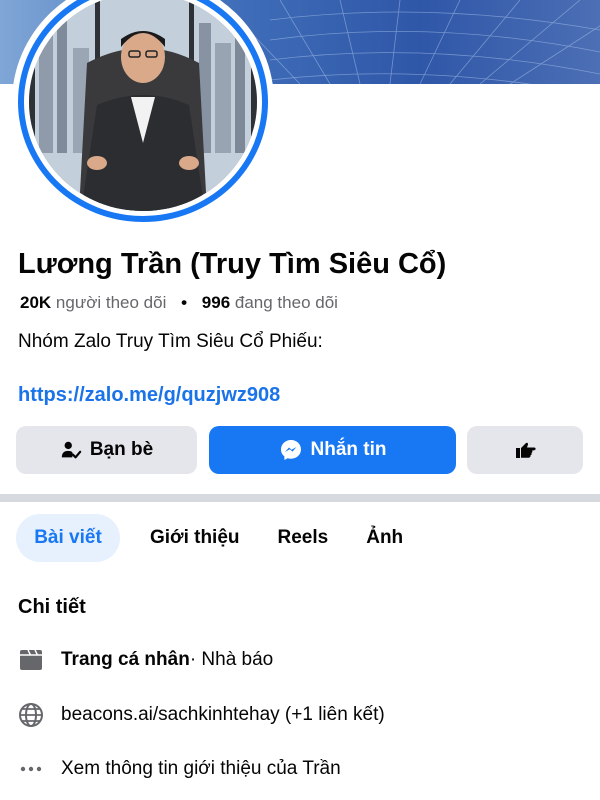 The height and width of the screenshot is (800, 600). I want to click on globe-icon, so click(31, 715).